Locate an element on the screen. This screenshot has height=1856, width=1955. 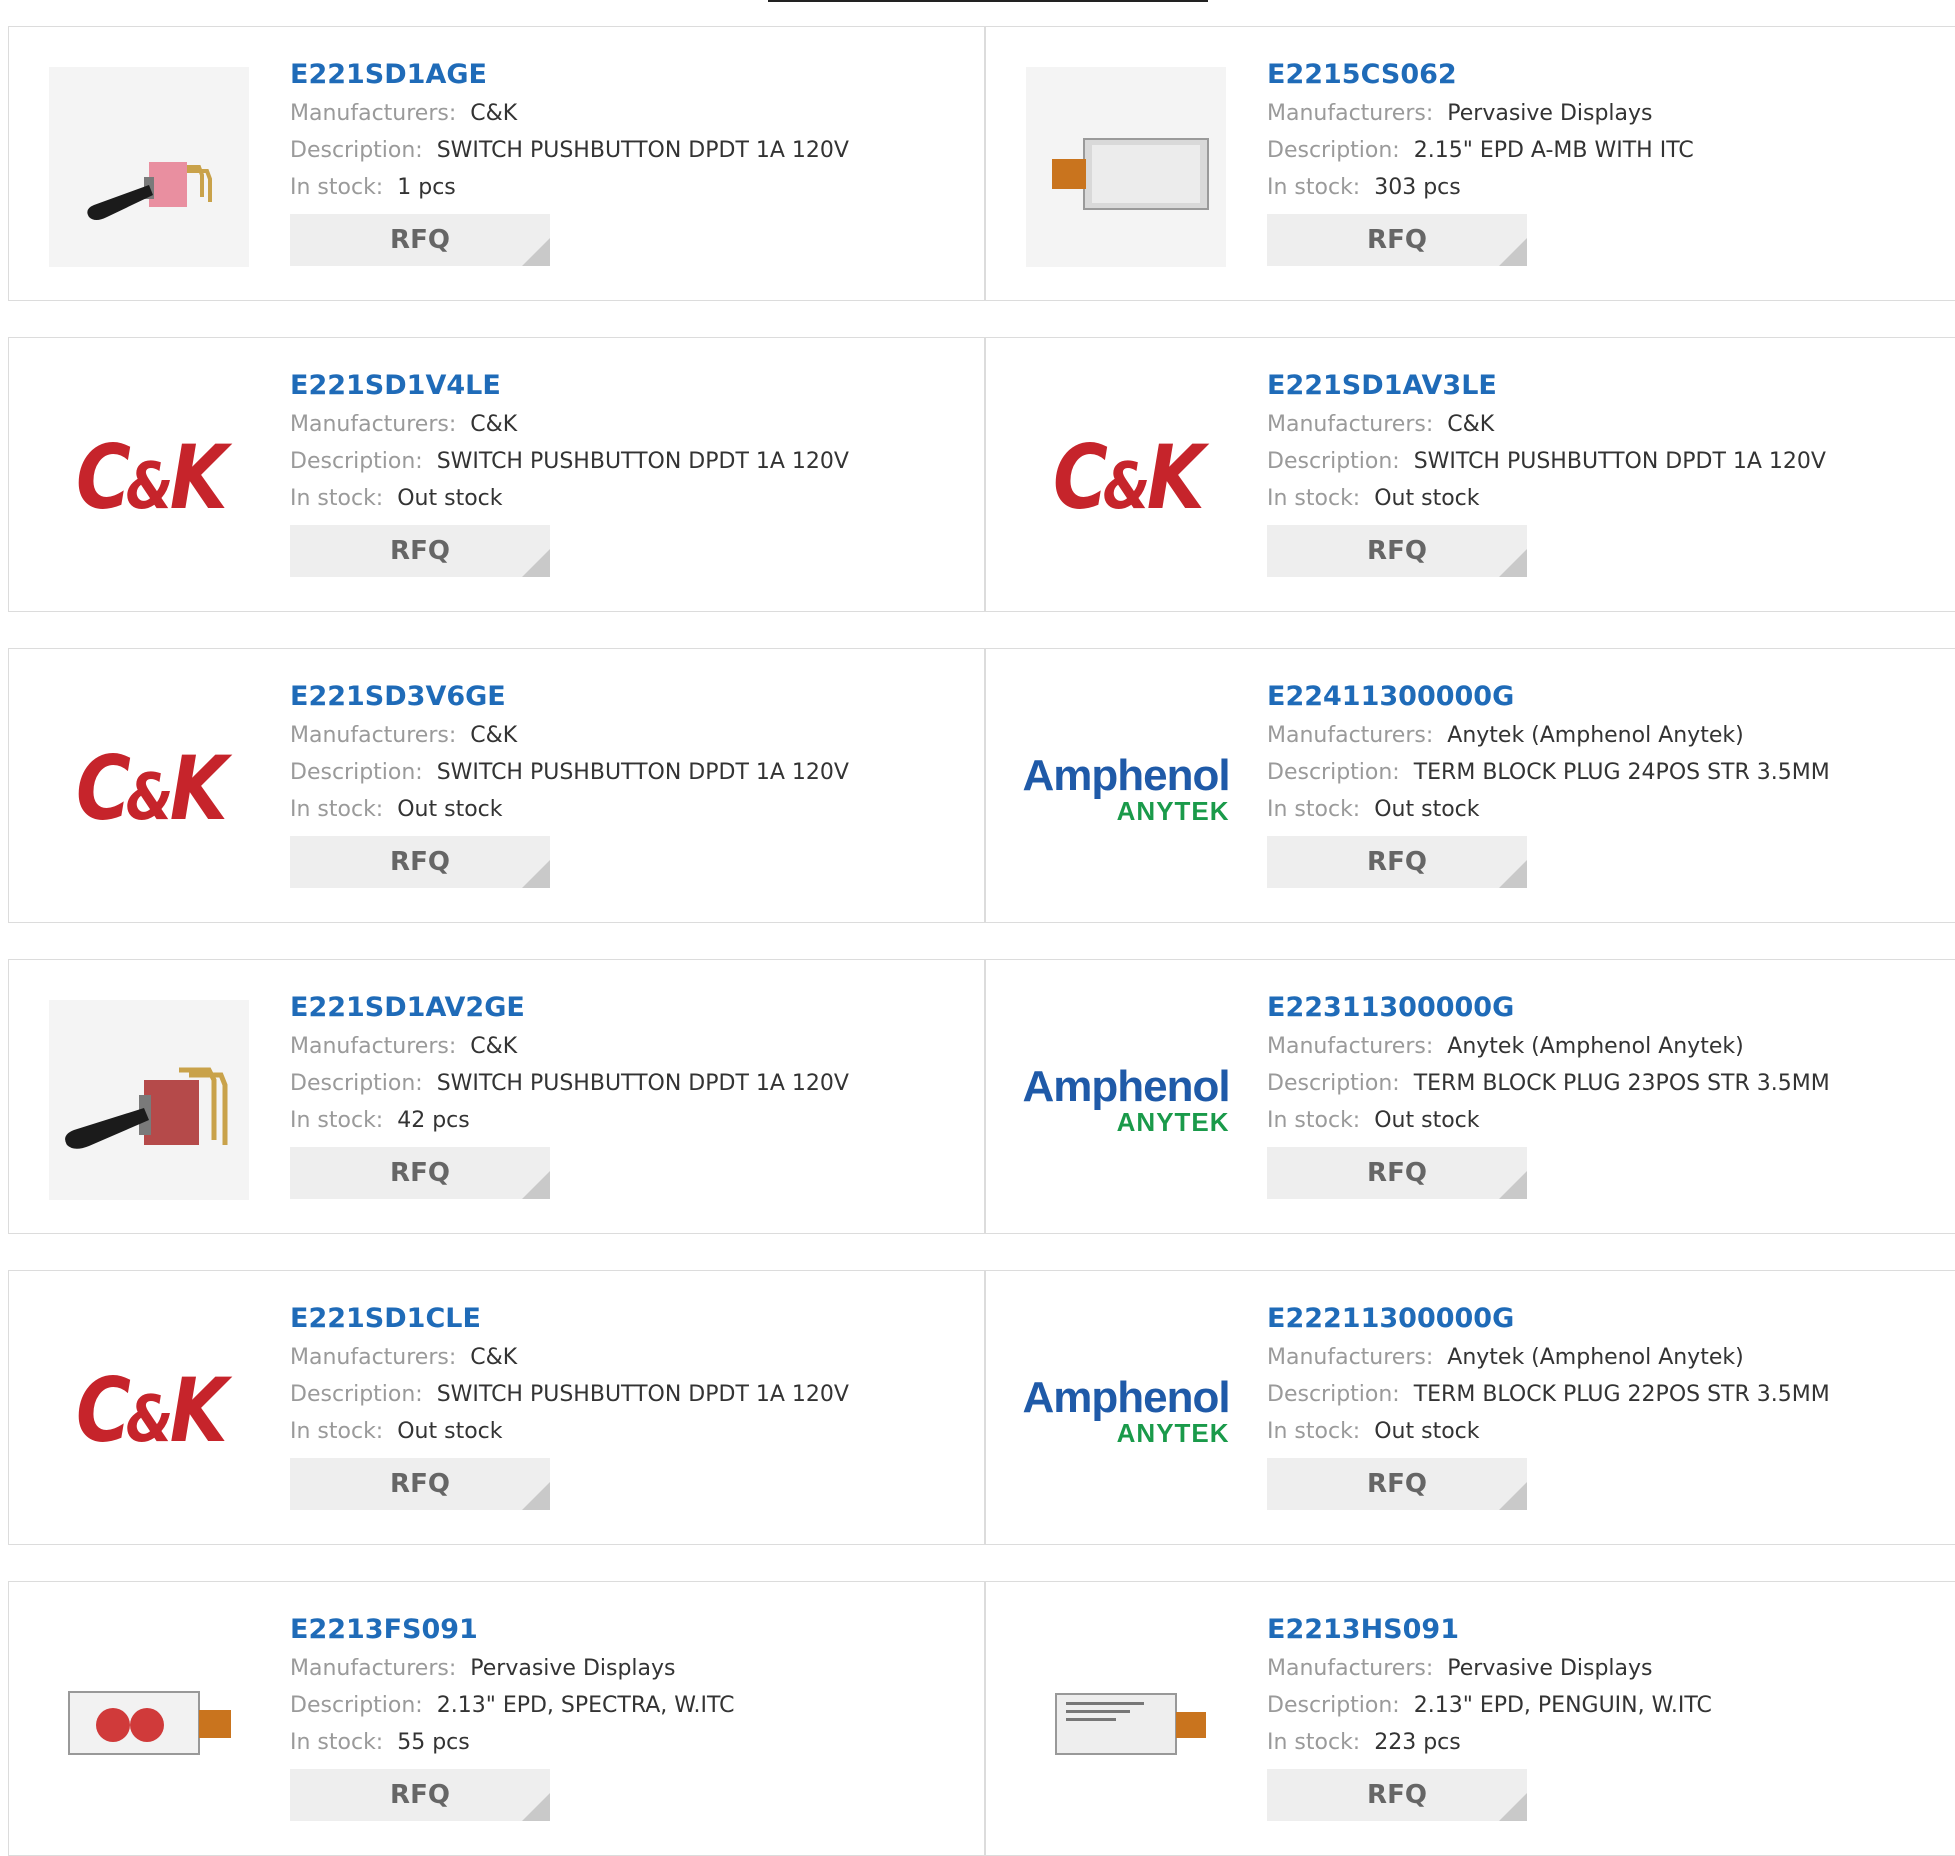
toggle-switch-image-icon is located at coordinates (149, 1100).